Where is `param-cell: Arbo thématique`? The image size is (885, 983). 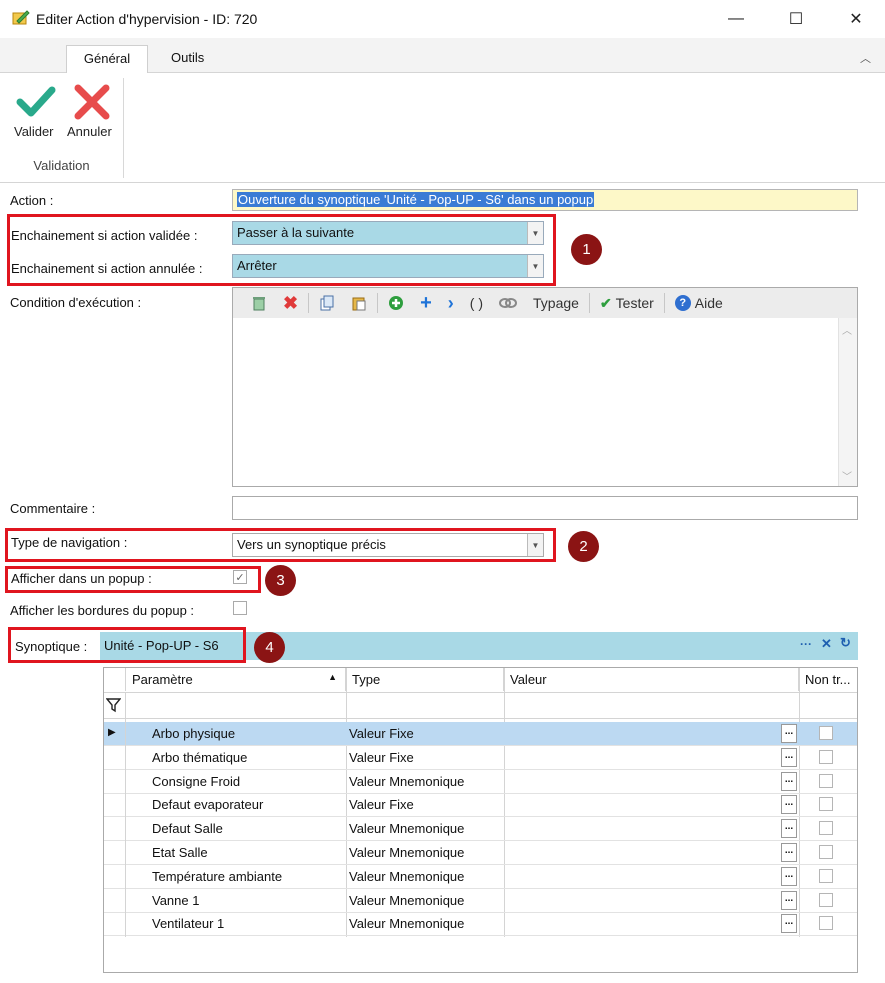
param-cell: Arbo thématique is located at coordinates (200, 757).